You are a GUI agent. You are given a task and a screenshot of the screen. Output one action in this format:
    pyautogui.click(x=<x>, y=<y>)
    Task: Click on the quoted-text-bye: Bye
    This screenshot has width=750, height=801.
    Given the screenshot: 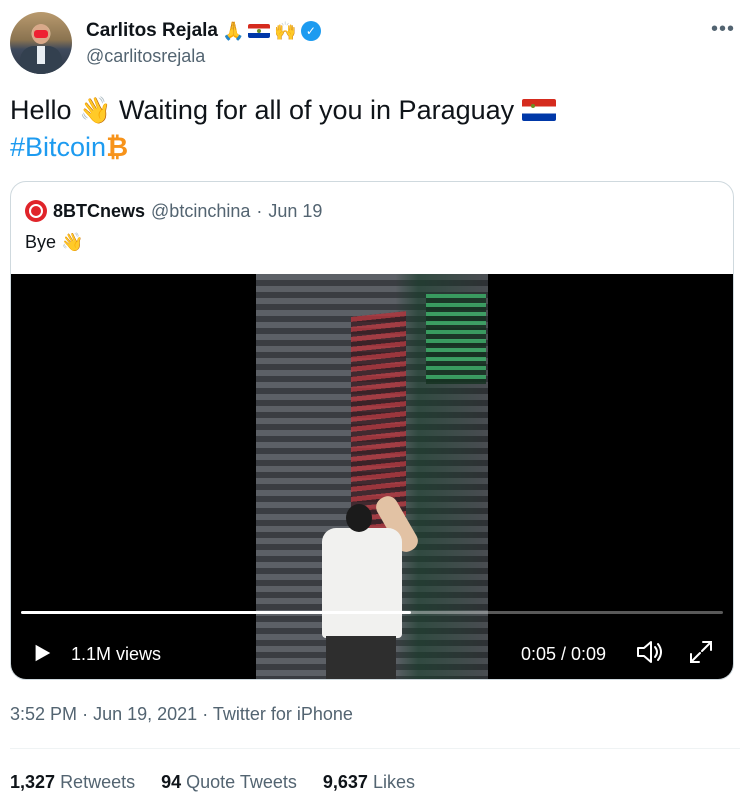 What is the action you would take?
    pyautogui.click(x=41, y=242)
    